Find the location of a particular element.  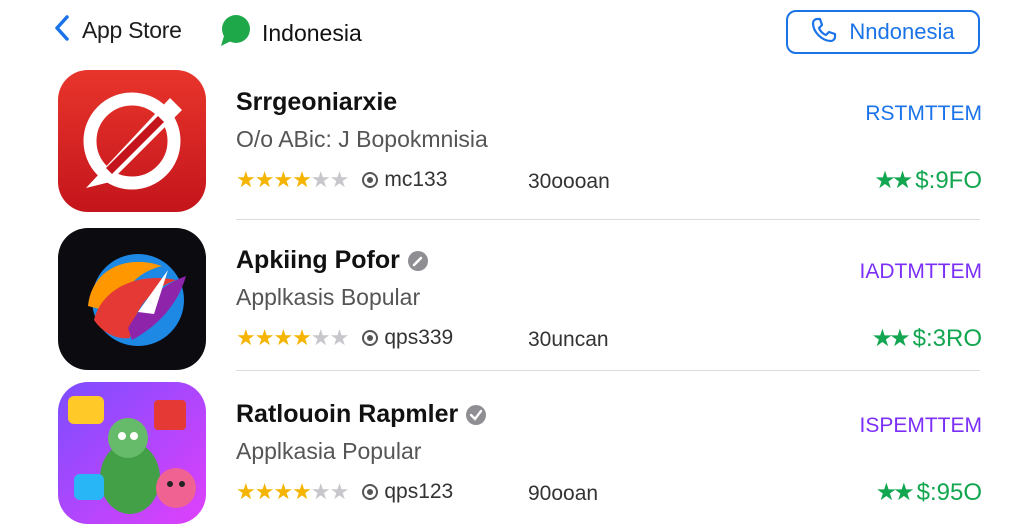

price-button: ★★ $:95O is located at coordinates (929, 492).